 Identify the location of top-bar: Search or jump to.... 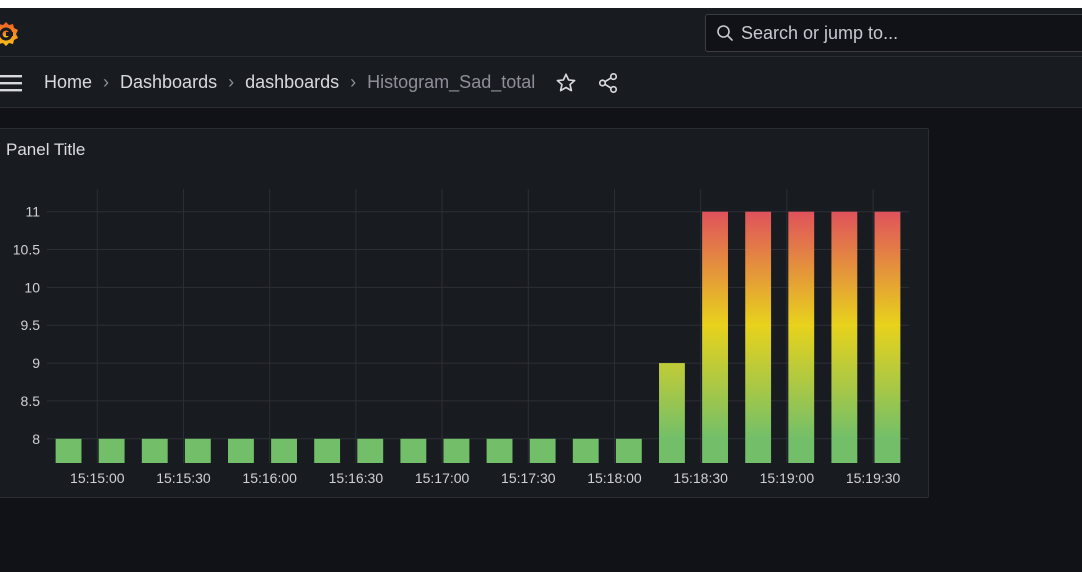
(541, 32).